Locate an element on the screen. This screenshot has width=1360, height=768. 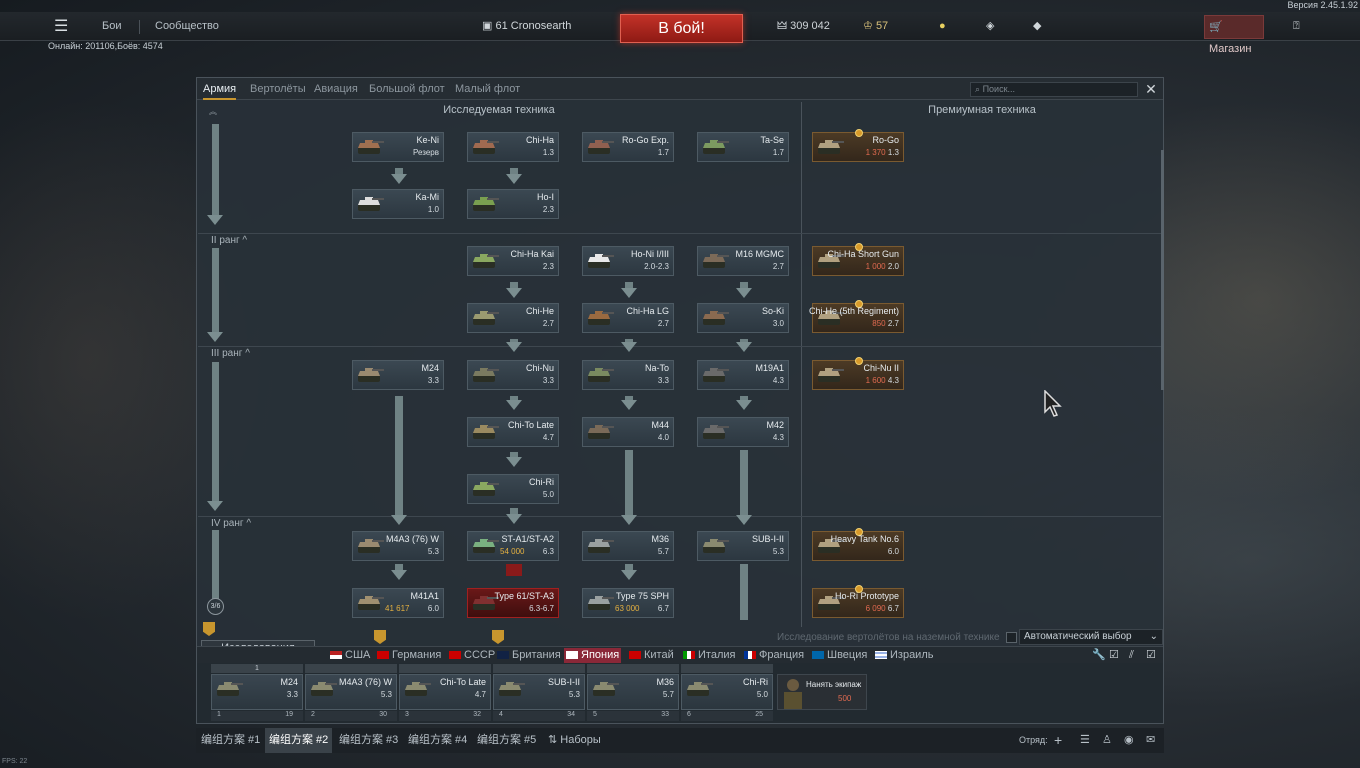
heli-research-checkbox is located at coordinates (1011, 637).